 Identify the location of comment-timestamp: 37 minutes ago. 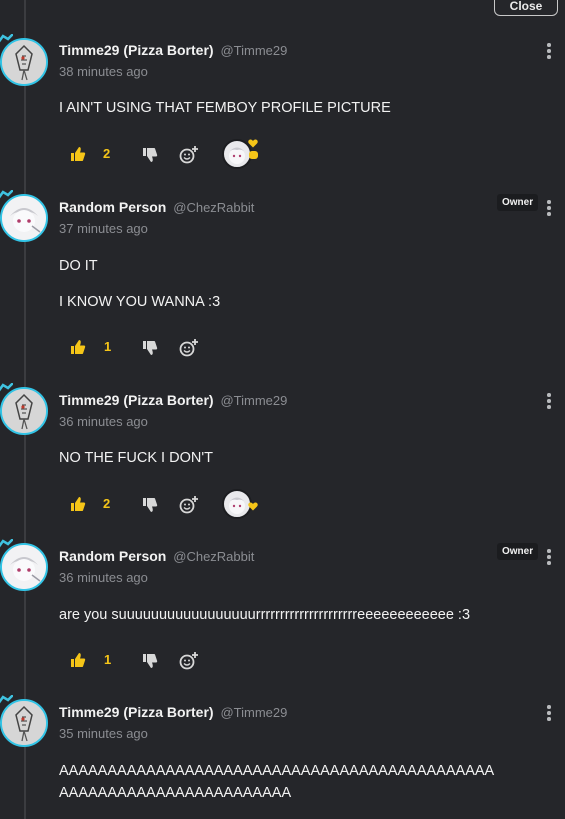
(103, 228).